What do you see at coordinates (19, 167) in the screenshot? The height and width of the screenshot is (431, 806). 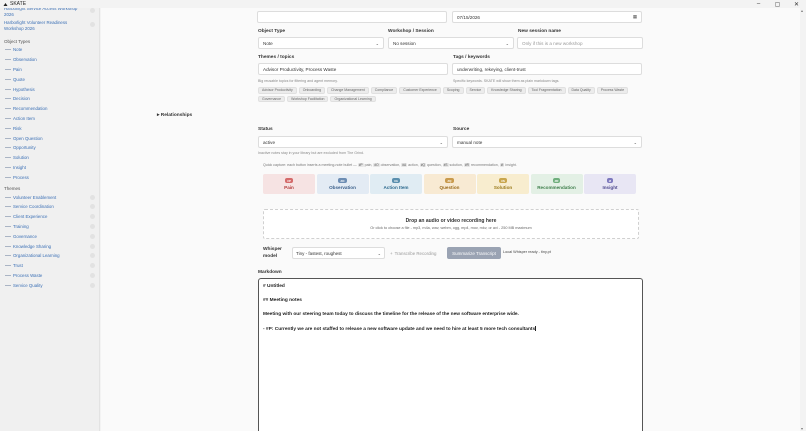 I see `object-type-label: Insight` at bounding box center [19, 167].